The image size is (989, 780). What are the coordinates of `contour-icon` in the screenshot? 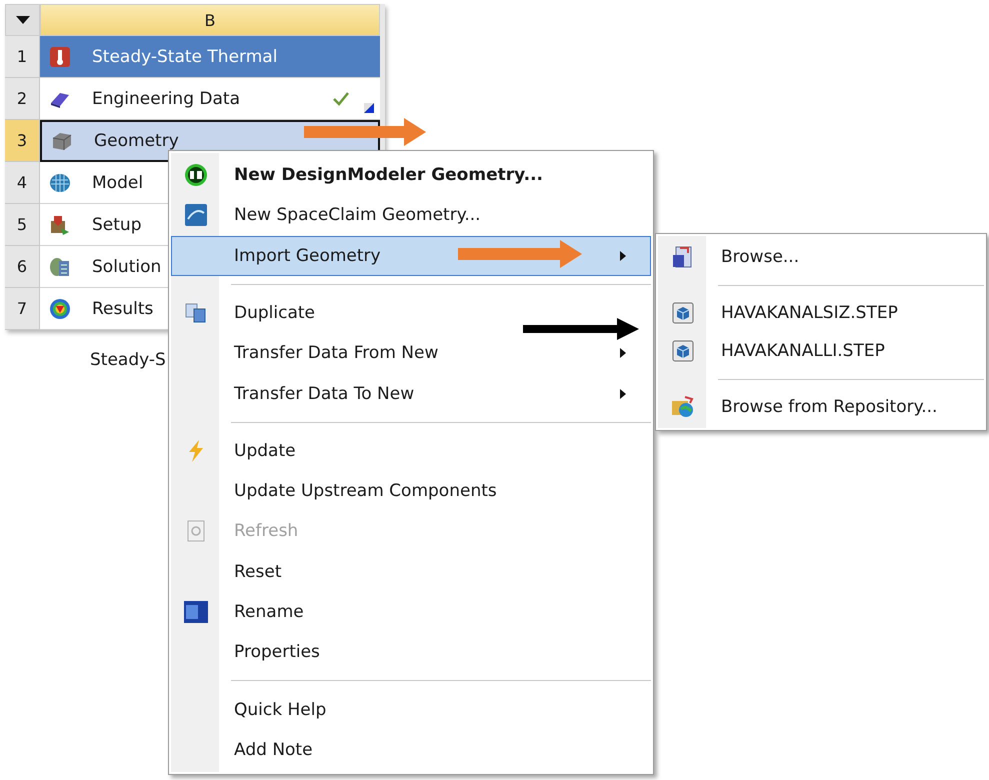 It's located at (60, 308).